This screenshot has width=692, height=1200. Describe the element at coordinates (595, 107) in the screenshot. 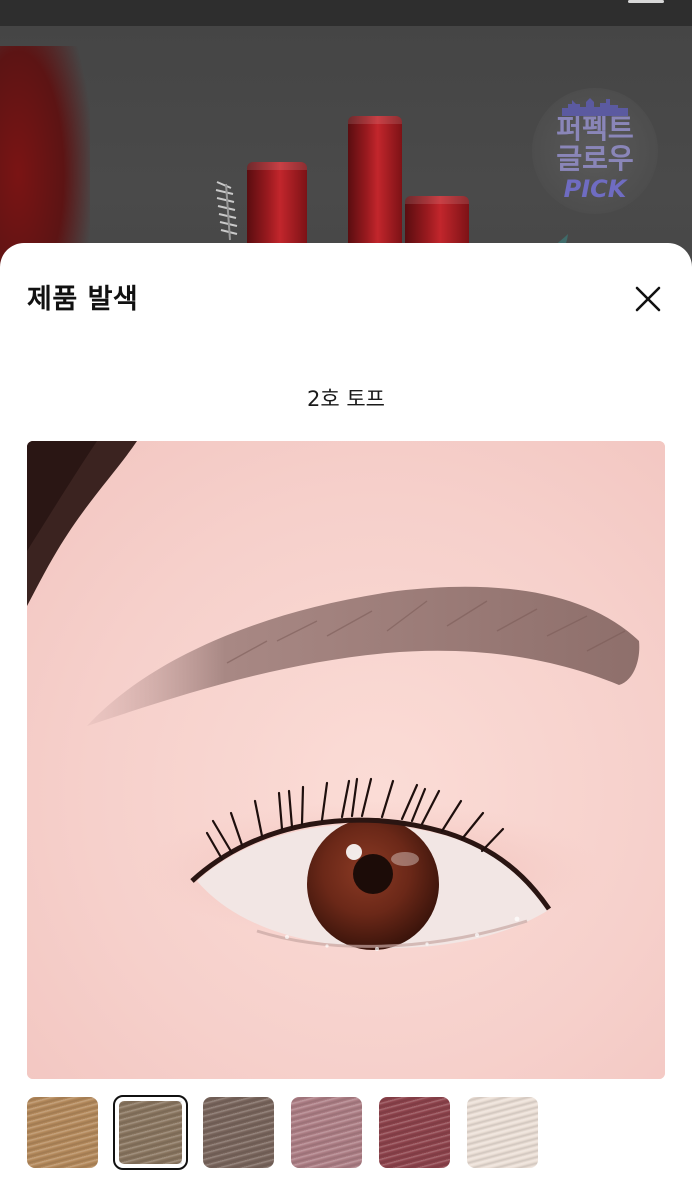

I see `skyline-icon` at that location.